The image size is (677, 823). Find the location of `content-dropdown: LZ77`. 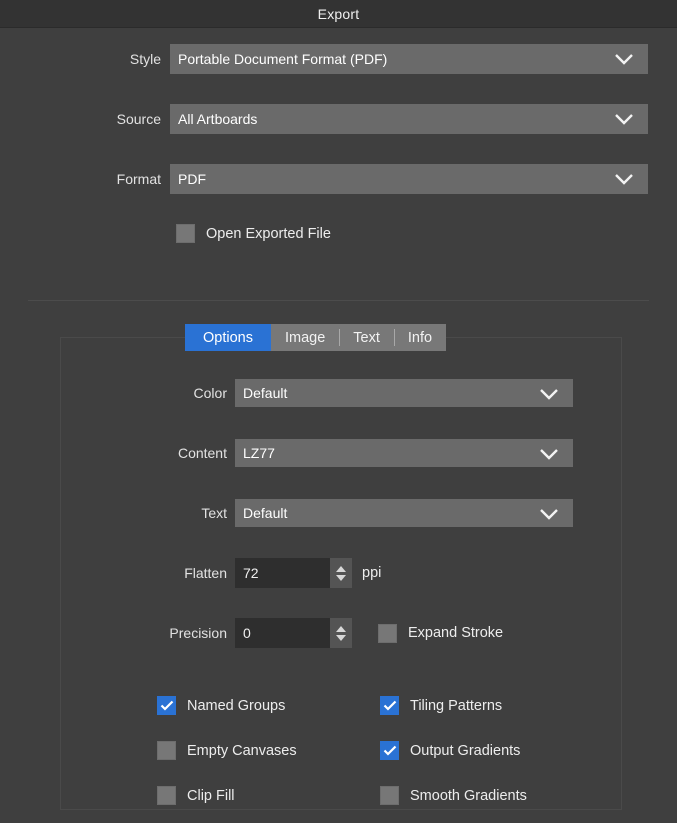

content-dropdown: LZ77 is located at coordinates (404, 453).